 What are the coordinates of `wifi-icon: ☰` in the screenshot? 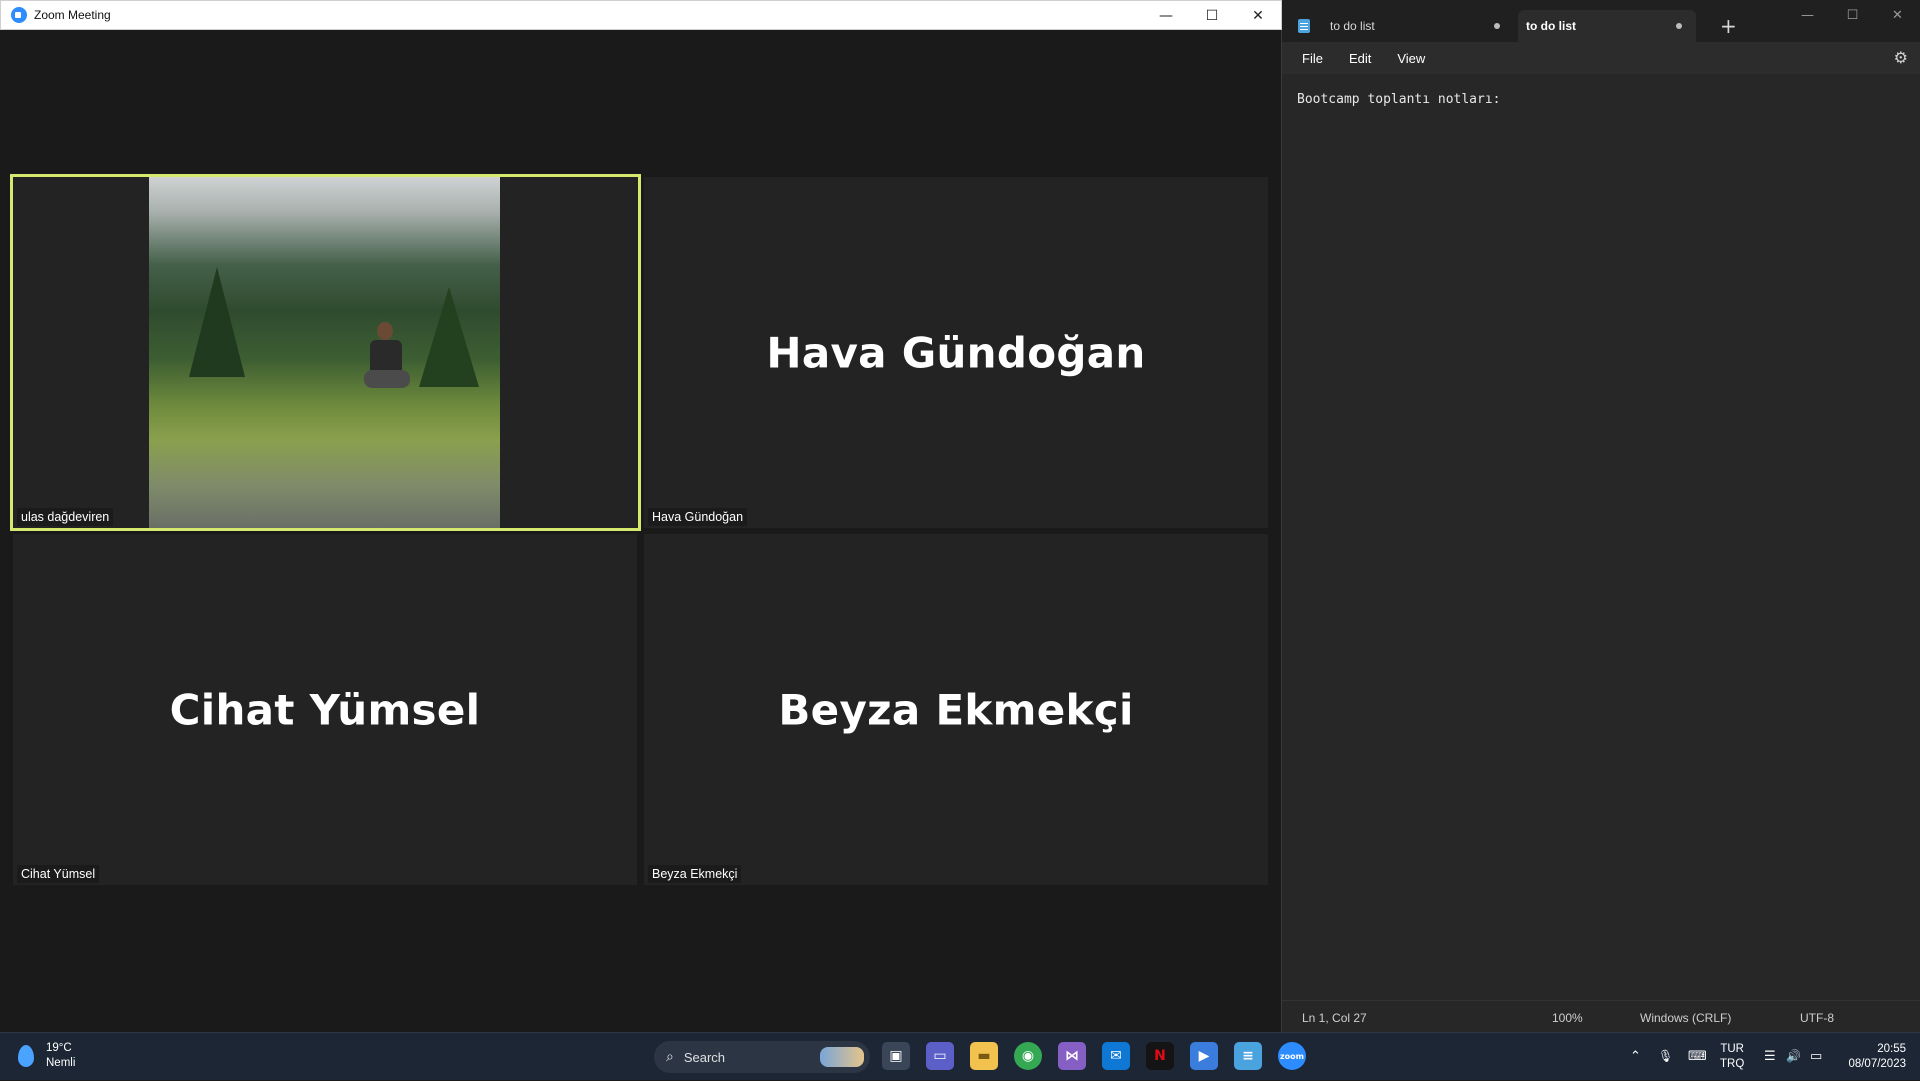 It's located at (1770, 1056).